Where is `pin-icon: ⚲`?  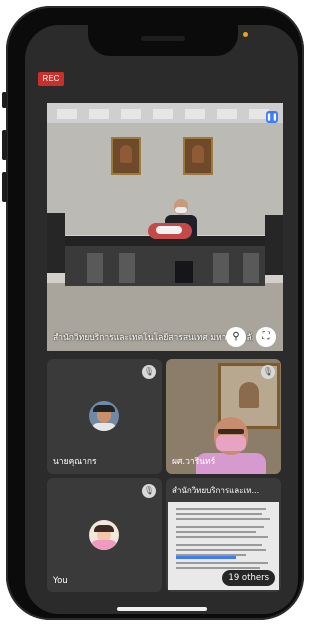
pin-icon: ⚲ is located at coordinates (236, 337).